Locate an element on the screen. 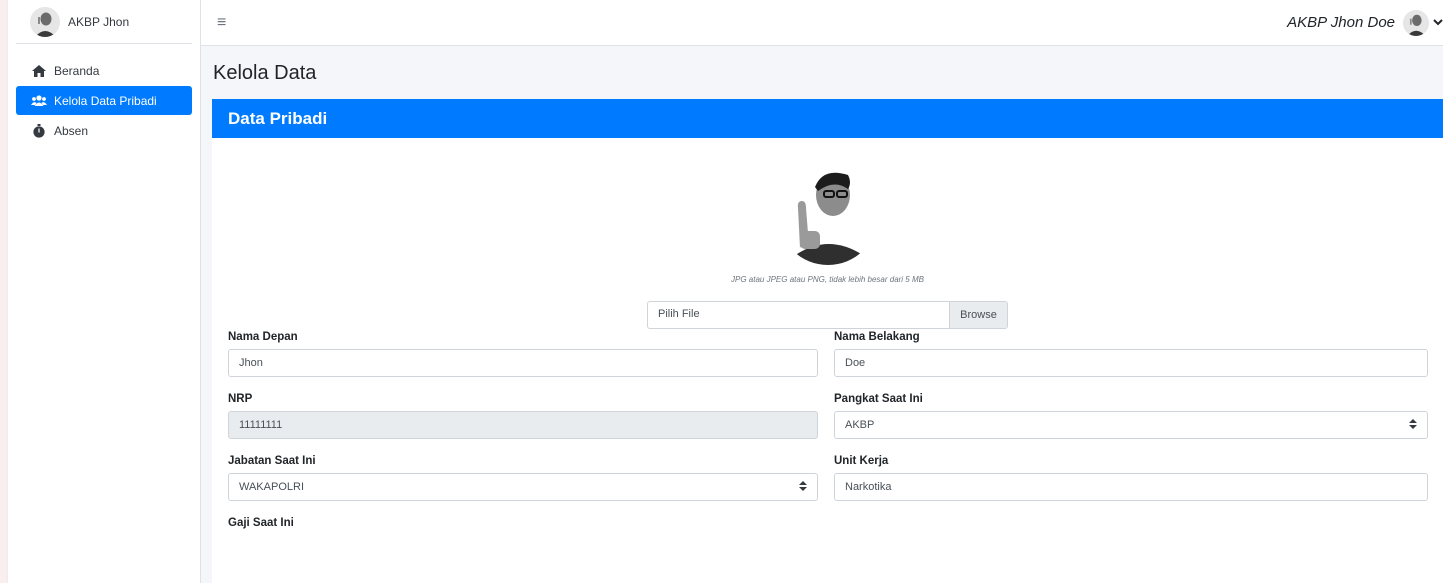 The width and height of the screenshot is (1443, 583). user-name: AKBP Jhon Doe is located at coordinates (1341, 22).